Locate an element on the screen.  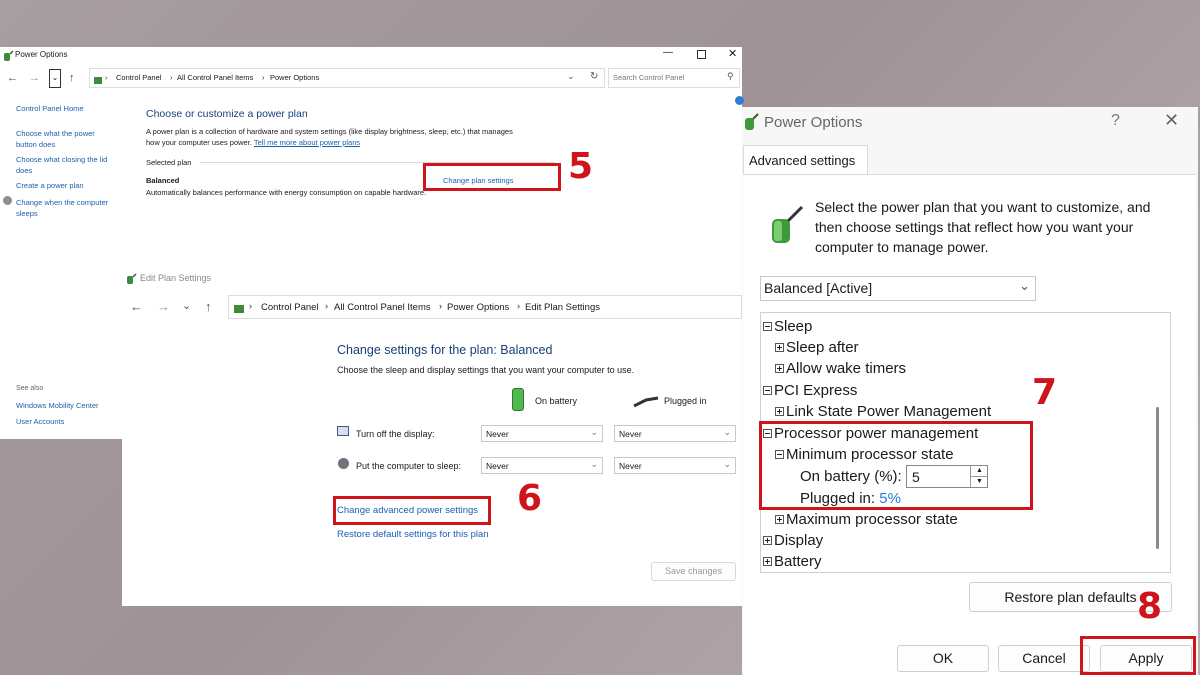
tree-item-display: Display is located at coordinates (793, 540).